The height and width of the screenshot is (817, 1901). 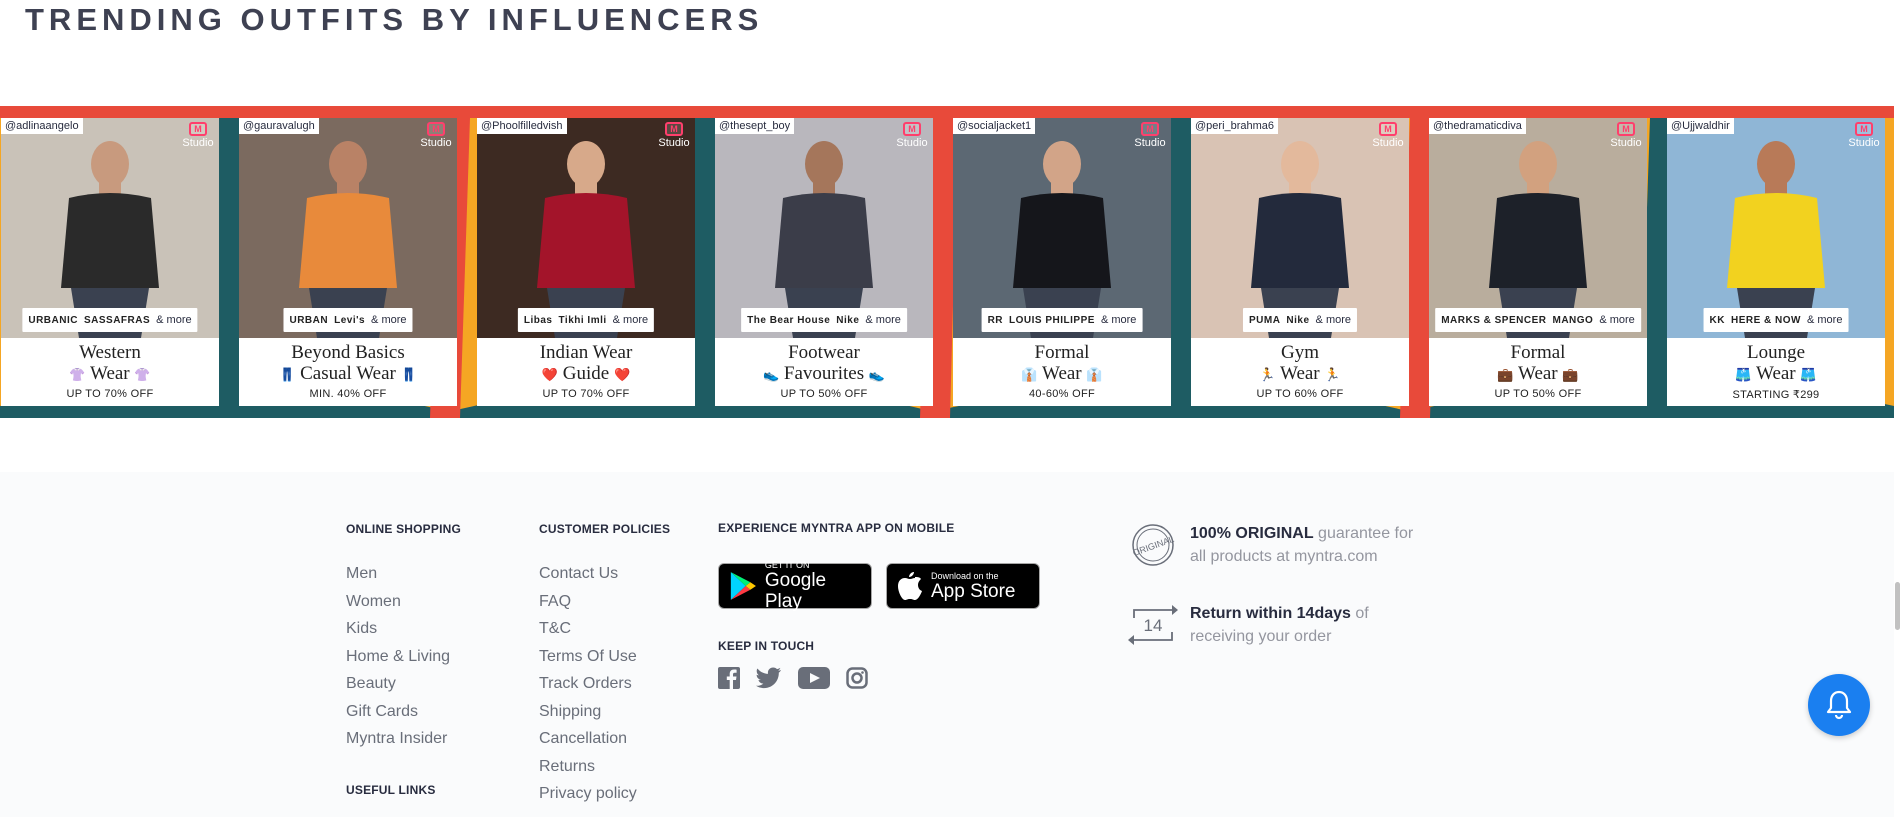 What do you see at coordinates (604, 574) in the screenshot?
I see `footer-link: Contact Us` at bounding box center [604, 574].